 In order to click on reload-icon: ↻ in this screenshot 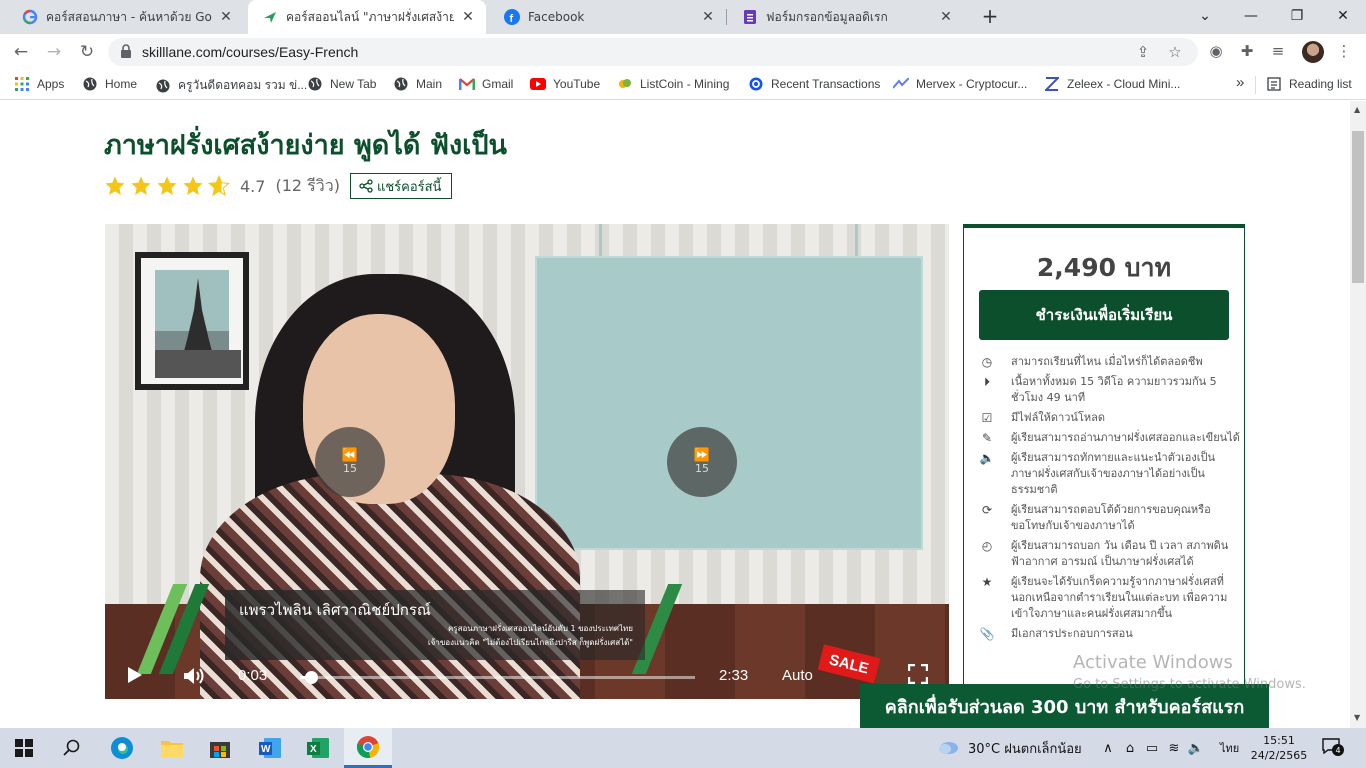, I will do `click(87, 52)`.